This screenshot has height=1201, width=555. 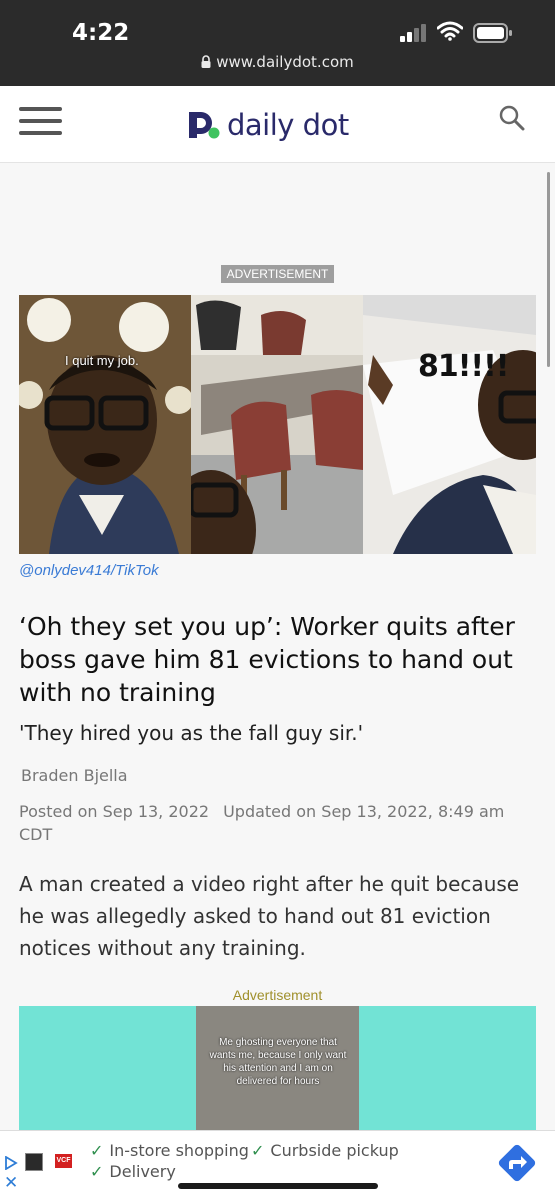 What do you see at coordinates (512, 118) in the screenshot?
I see `search-icon` at bounding box center [512, 118].